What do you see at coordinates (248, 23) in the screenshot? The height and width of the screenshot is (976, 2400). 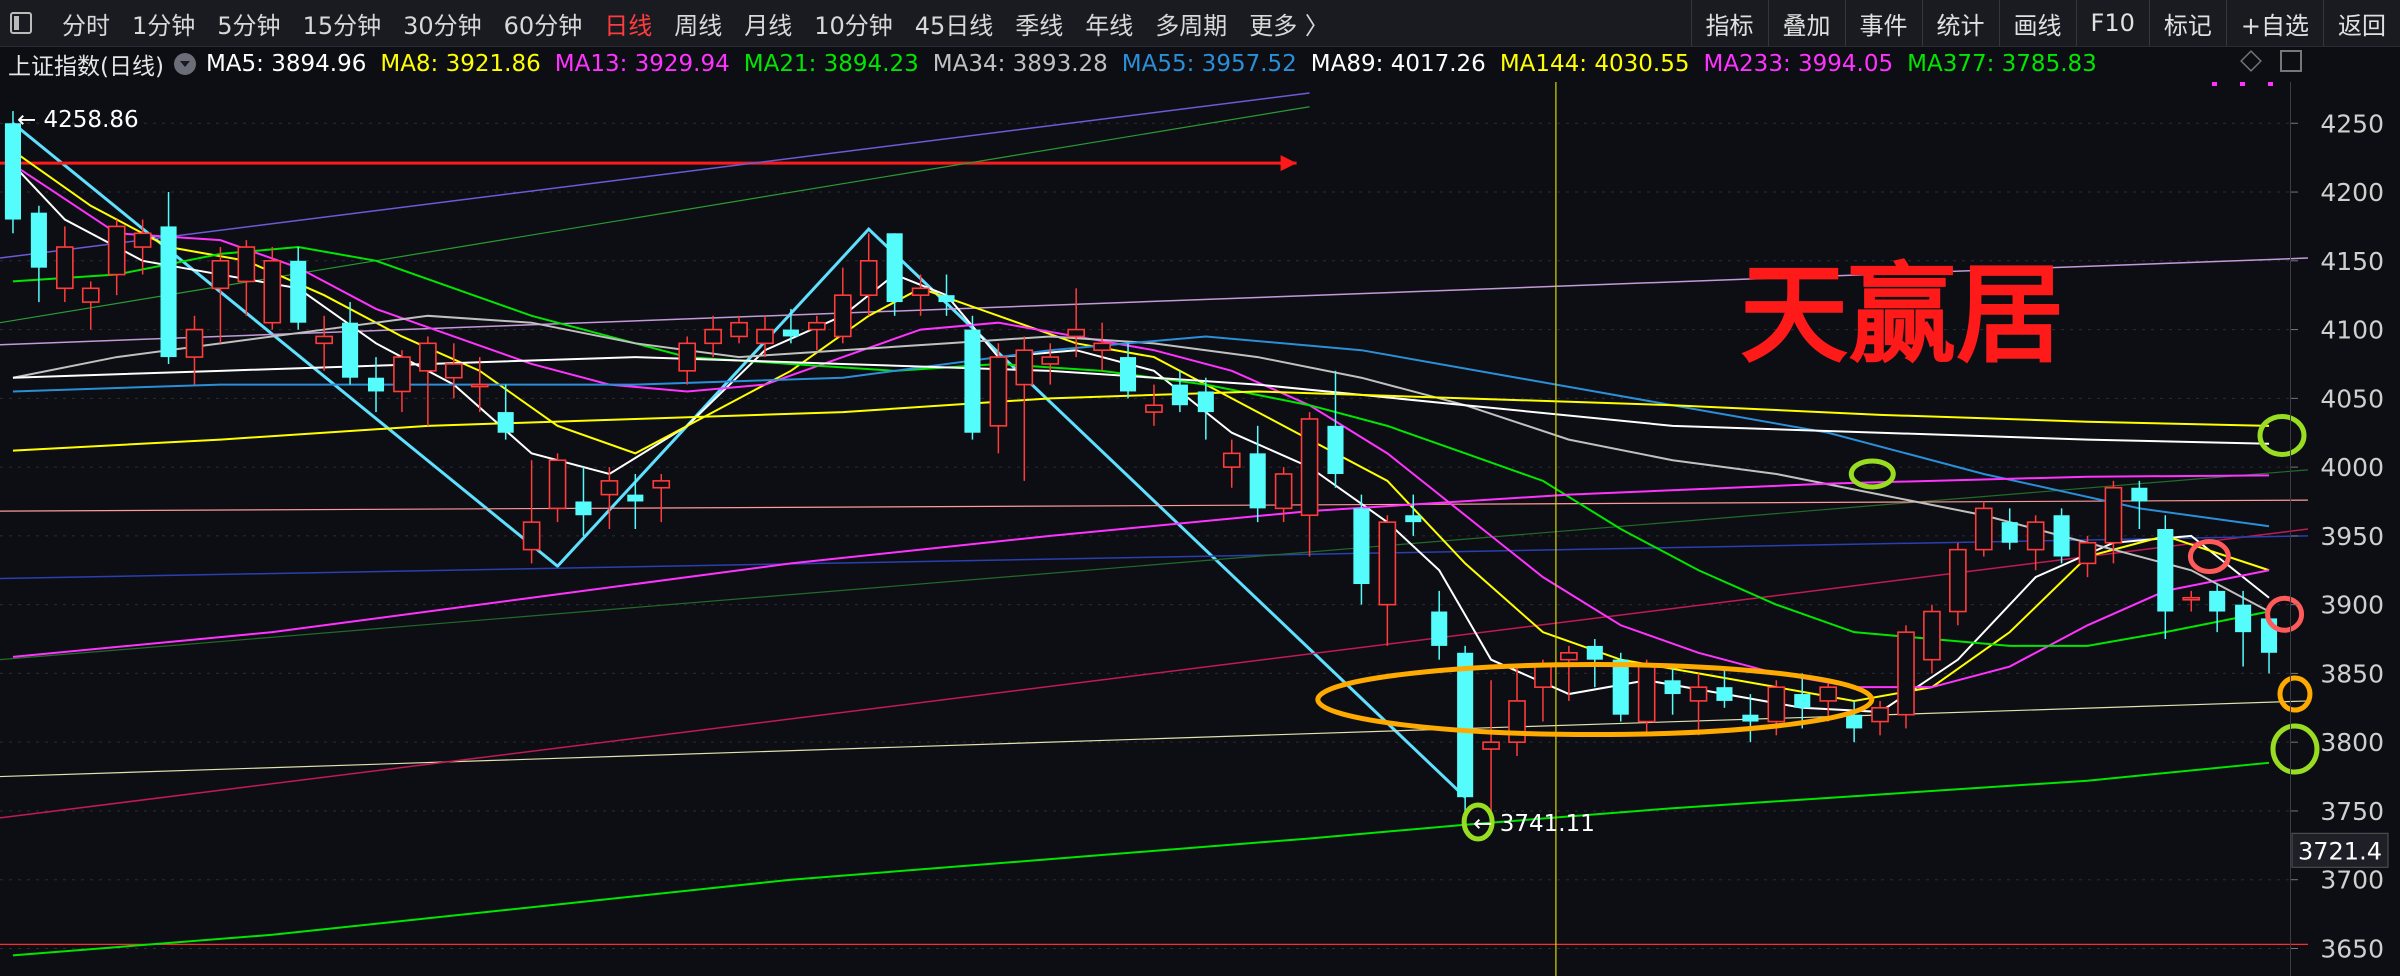 I see `period-tab: 5分钟` at bounding box center [248, 23].